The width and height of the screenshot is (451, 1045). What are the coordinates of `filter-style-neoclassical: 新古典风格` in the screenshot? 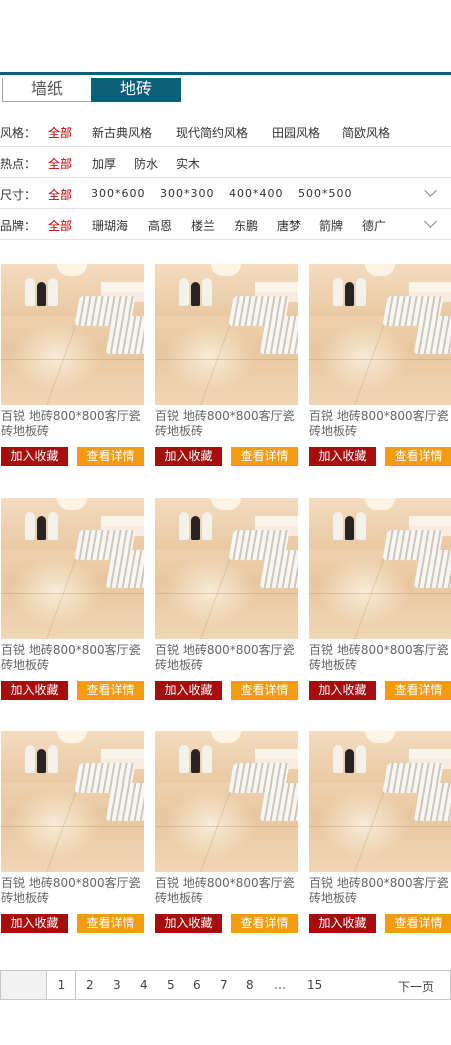 It's located at (122, 132).